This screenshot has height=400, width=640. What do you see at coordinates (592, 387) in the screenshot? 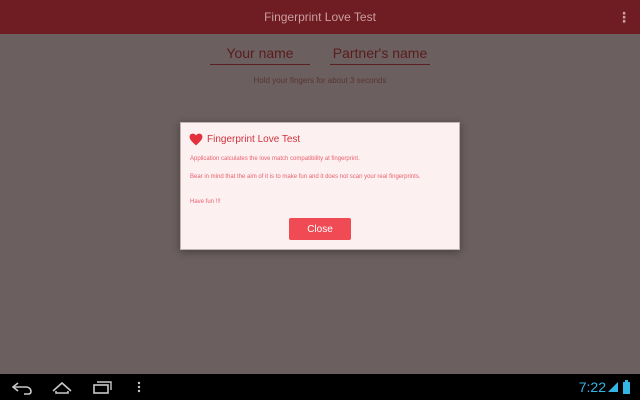
I see `status-clock: 7:22` at bounding box center [592, 387].